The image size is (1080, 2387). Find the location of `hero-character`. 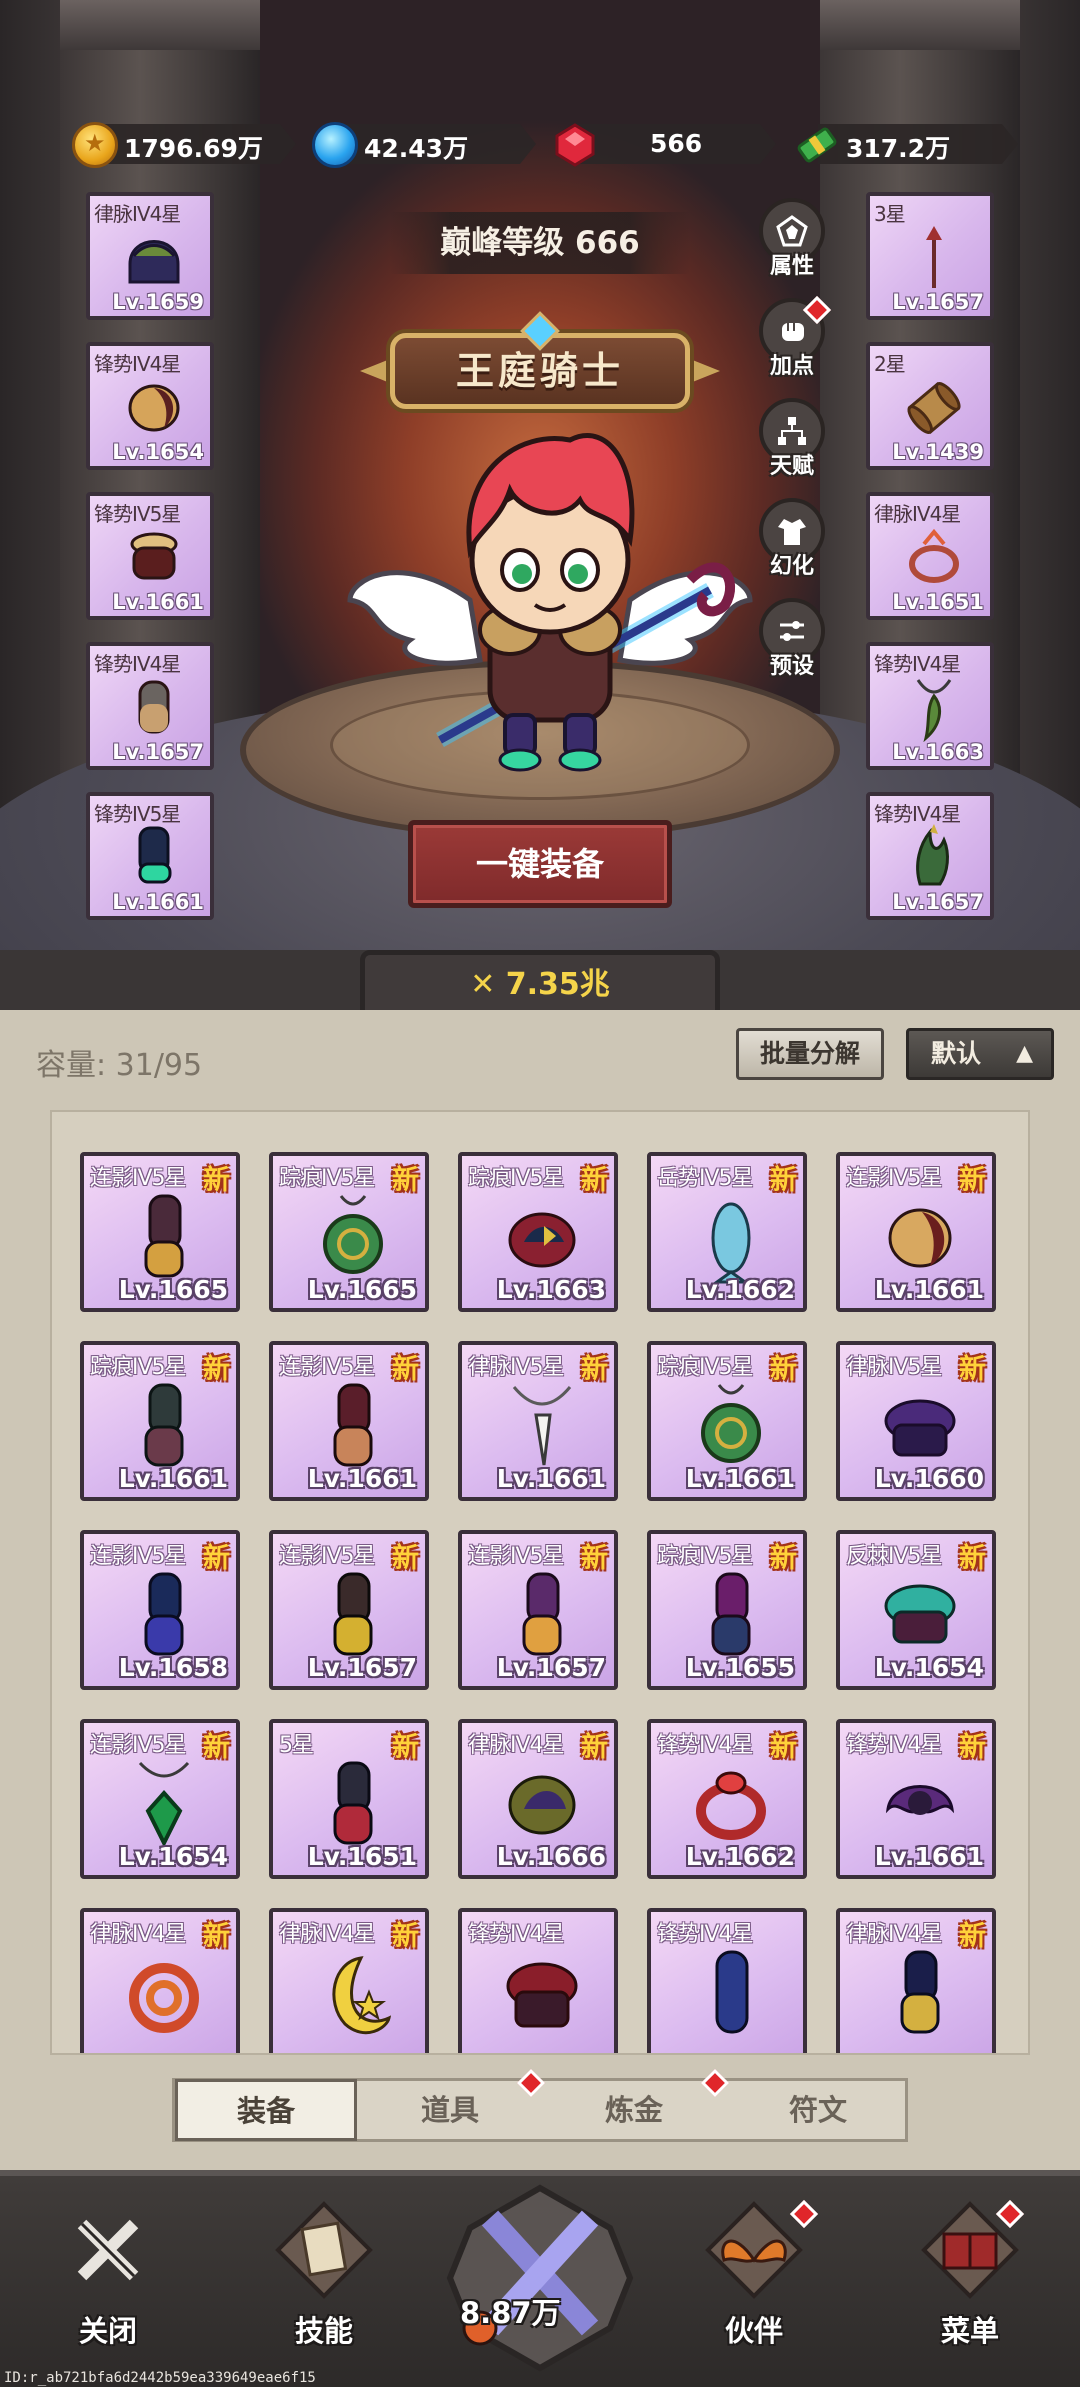

hero-character is located at coordinates (550, 610).